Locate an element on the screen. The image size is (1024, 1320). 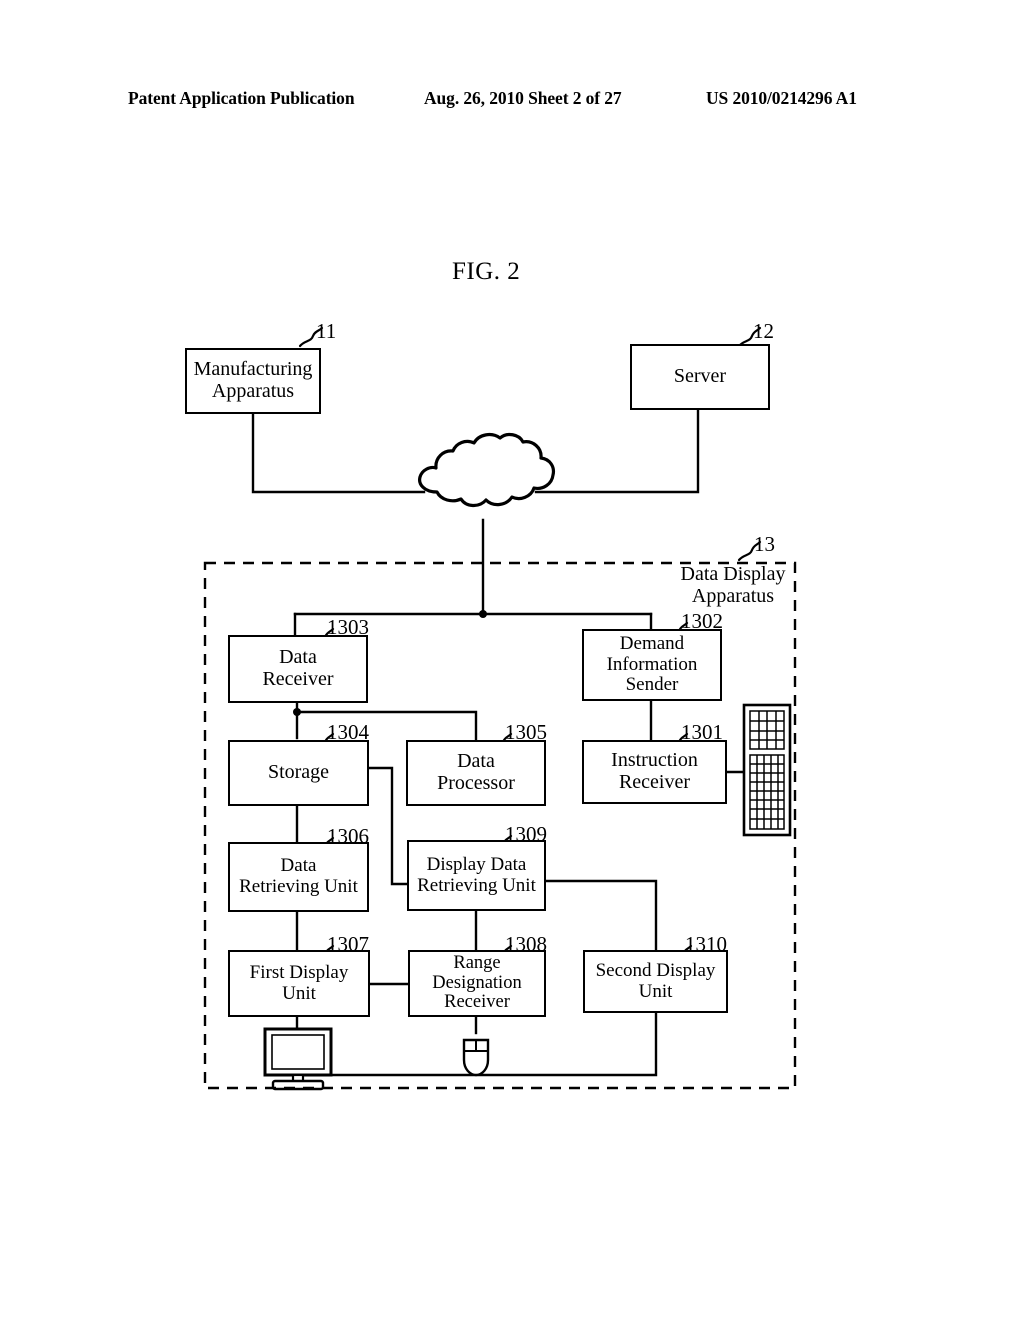
node-first-display-unit-label: First Display Unit is located at coordinates (299, 982).